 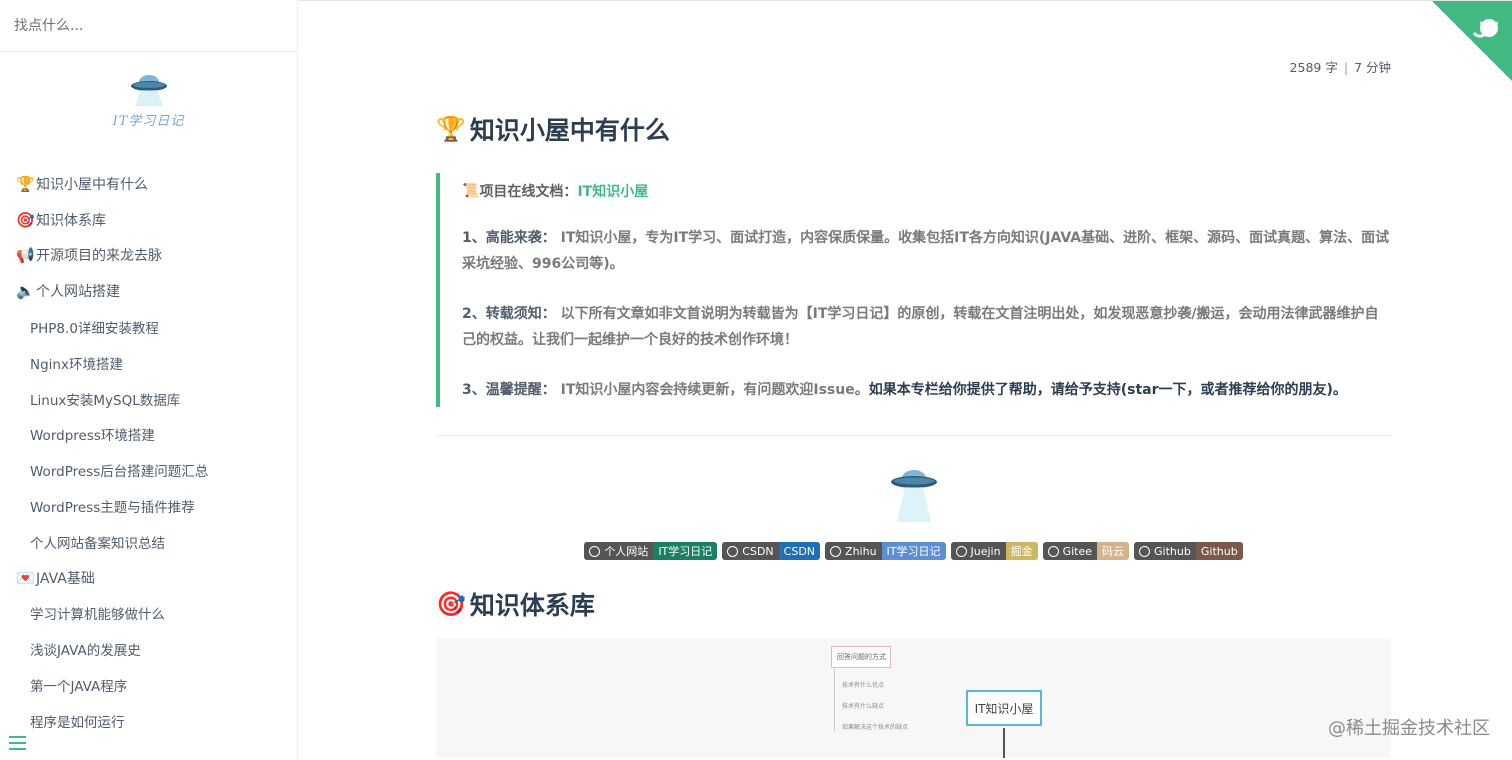 I want to click on badge-right-text: 掘金, so click(x=1021, y=551).